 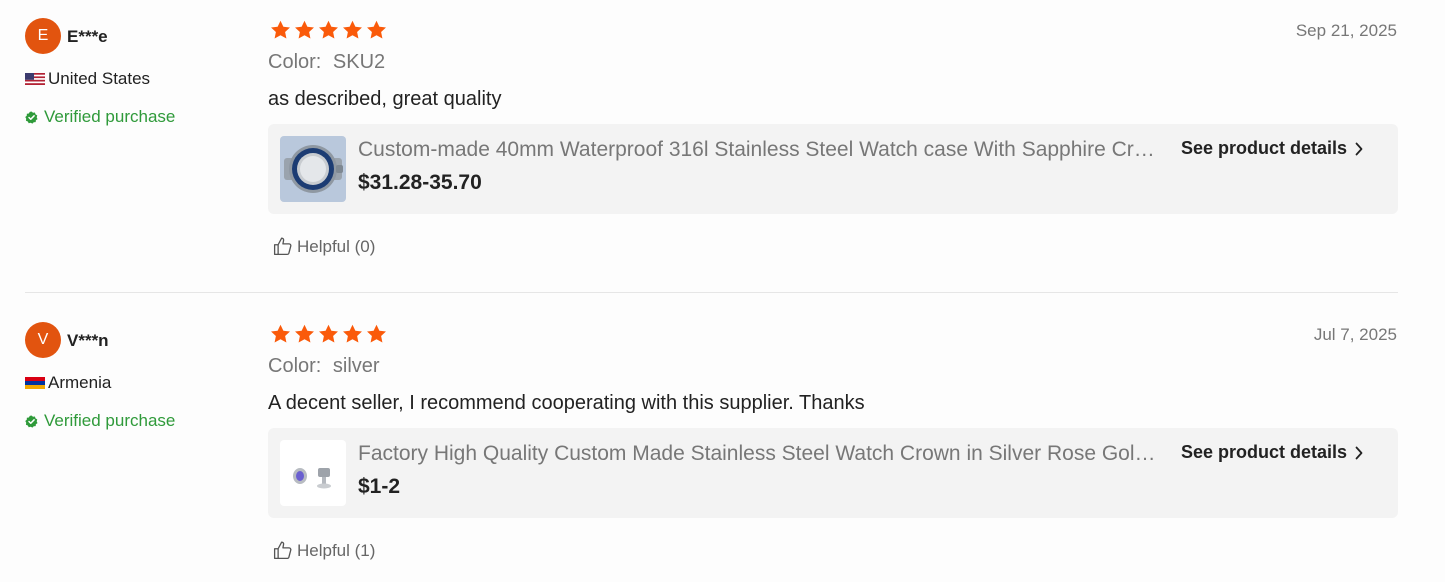 What do you see at coordinates (87, 36) in the screenshot?
I see `reviewer-name: E***e` at bounding box center [87, 36].